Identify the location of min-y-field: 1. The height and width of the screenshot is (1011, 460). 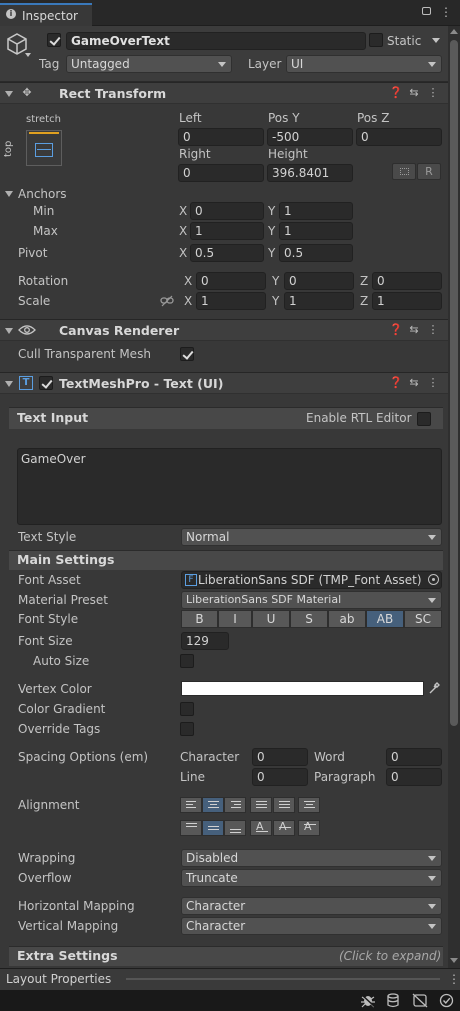
(316, 211).